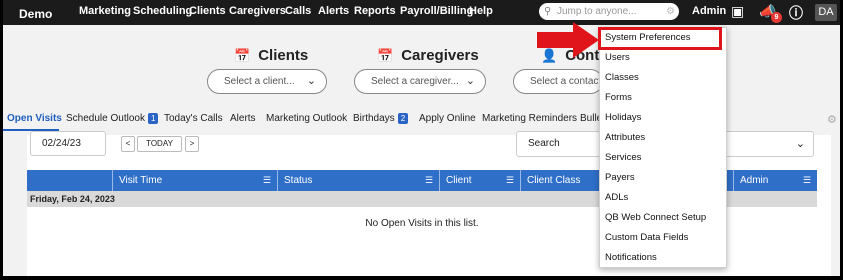 This screenshot has width=843, height=280. Describe the element at coordinates (663, 118) in the screenshot. I see `menu-item-holidays: Holidays` at that location.